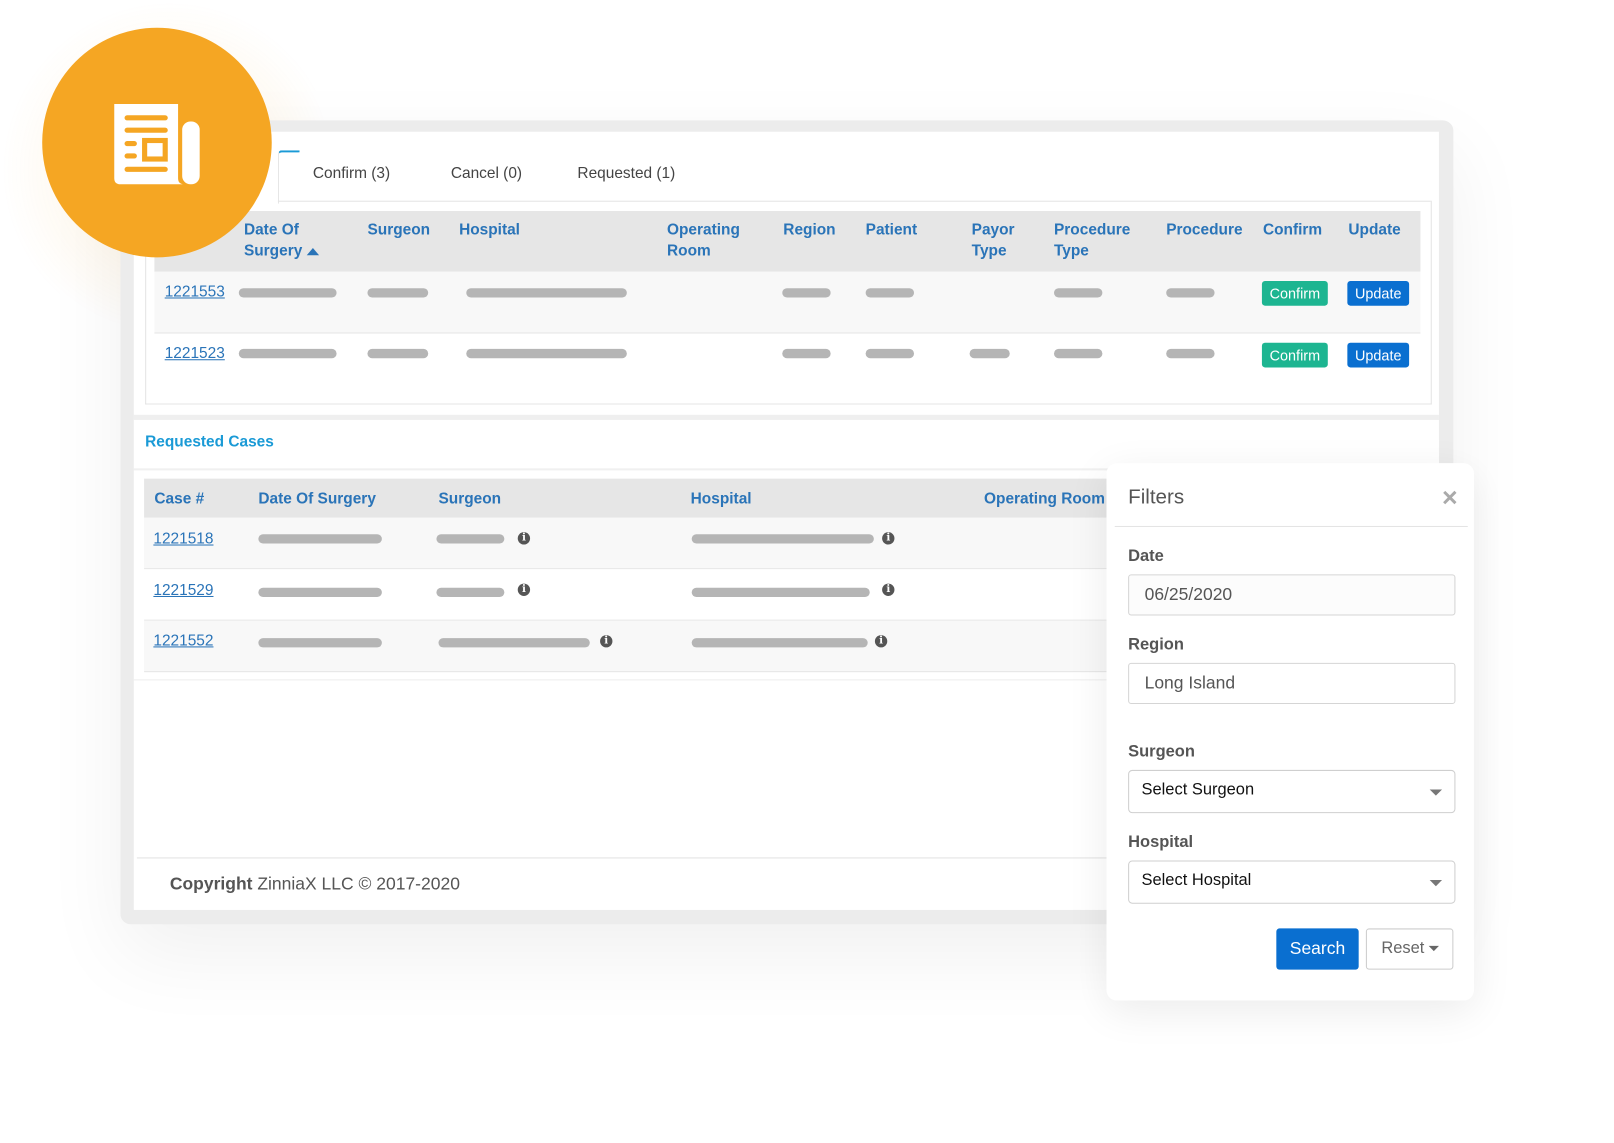 This screenshot has width=1614, height=1143. I want to click on col-patient: Patient, so click(891, 230).